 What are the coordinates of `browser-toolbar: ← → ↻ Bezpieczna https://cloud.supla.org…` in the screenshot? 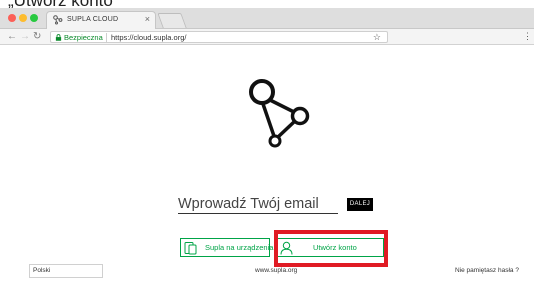 It's located at (267, 37).